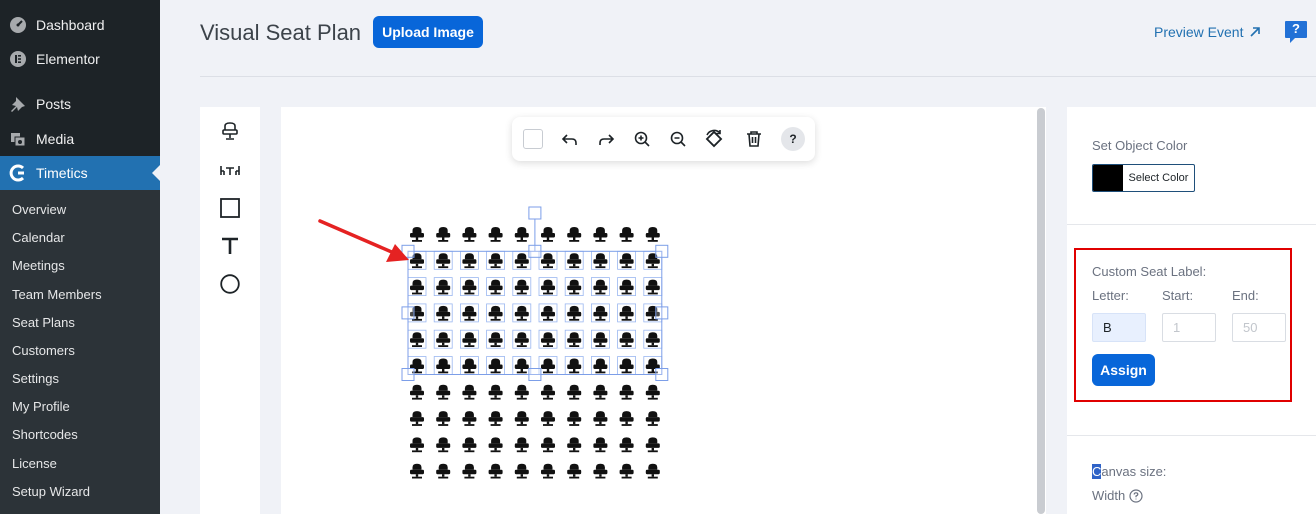  Describe the element at coordinates (535, 213) in the screenshot. I see `rotation-handle` at that location.